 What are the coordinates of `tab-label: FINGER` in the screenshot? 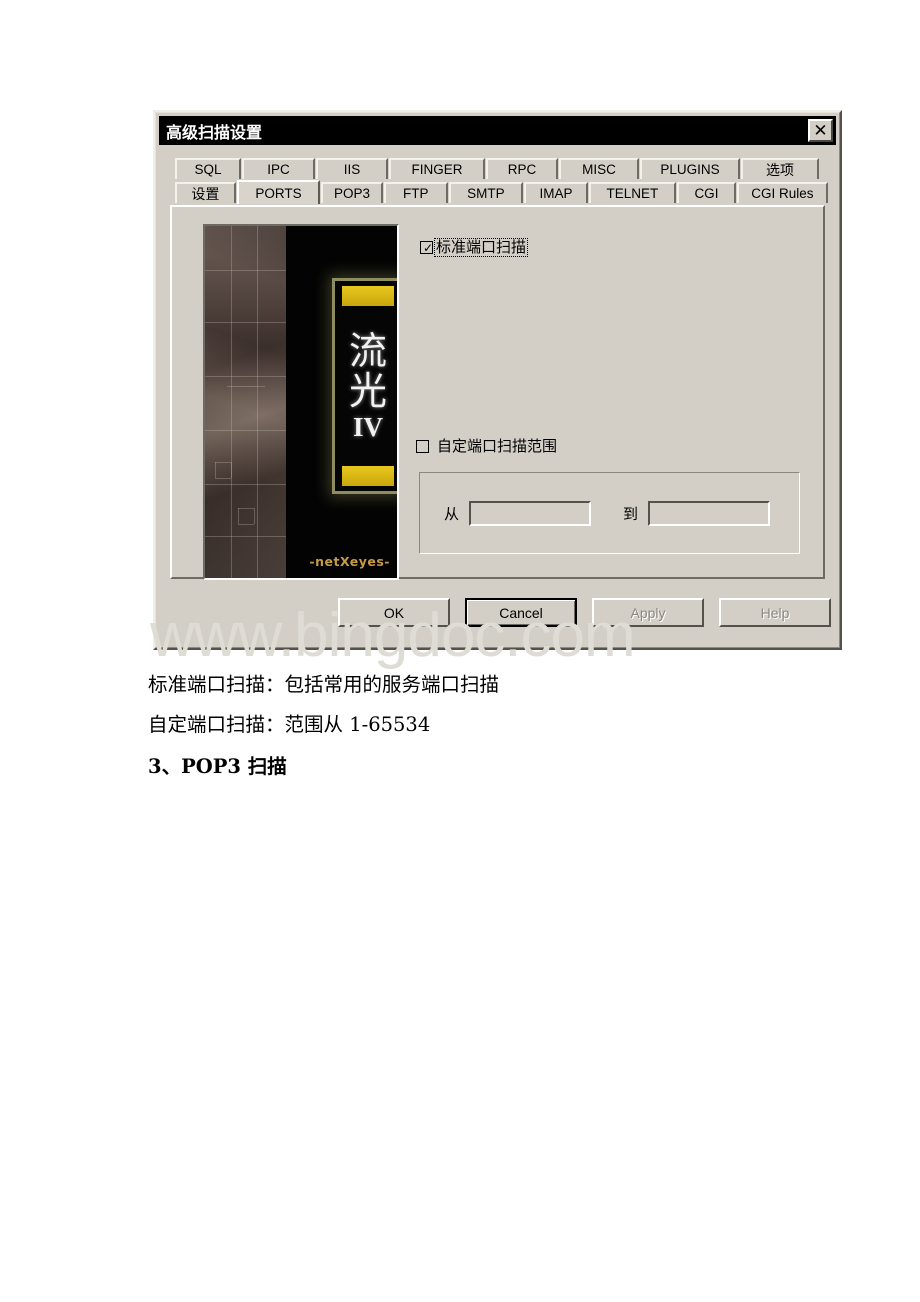 It's located at (437, 169).